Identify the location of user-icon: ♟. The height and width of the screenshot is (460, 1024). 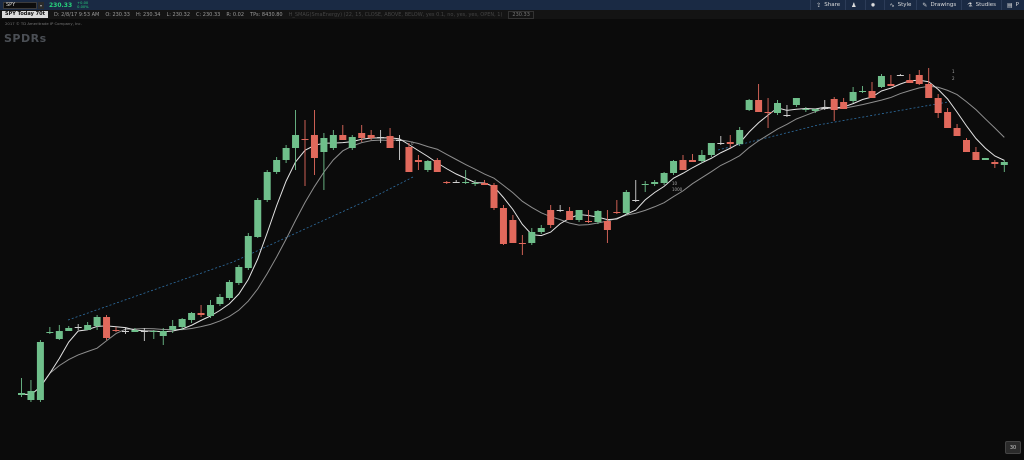
(854, 5).